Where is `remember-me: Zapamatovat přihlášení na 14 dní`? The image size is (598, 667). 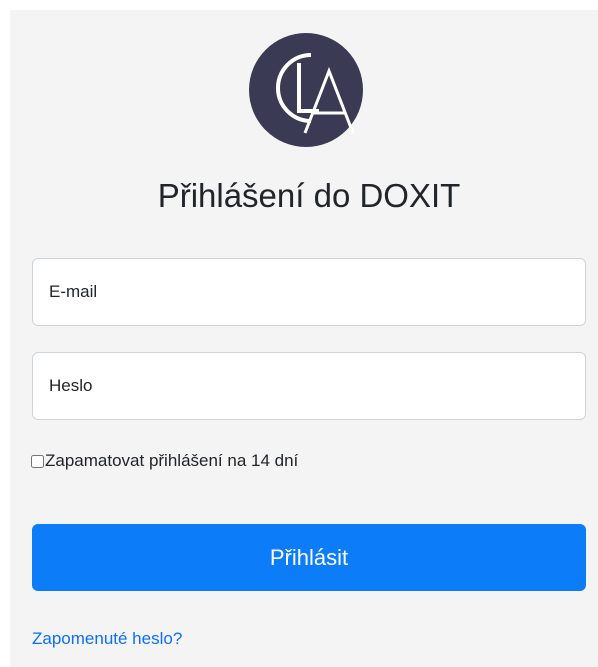 remember-me: Zapamatovat přihlášení na 14 dní is located at coordinates (164, 461).